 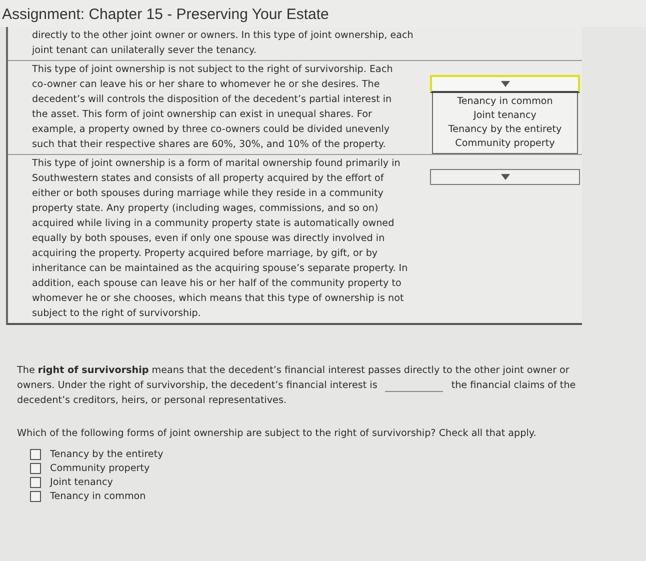 I want to click on assignment-title: Assignment: Chapter 15 - Preserving Your Estate, so click(x=323, y=13).